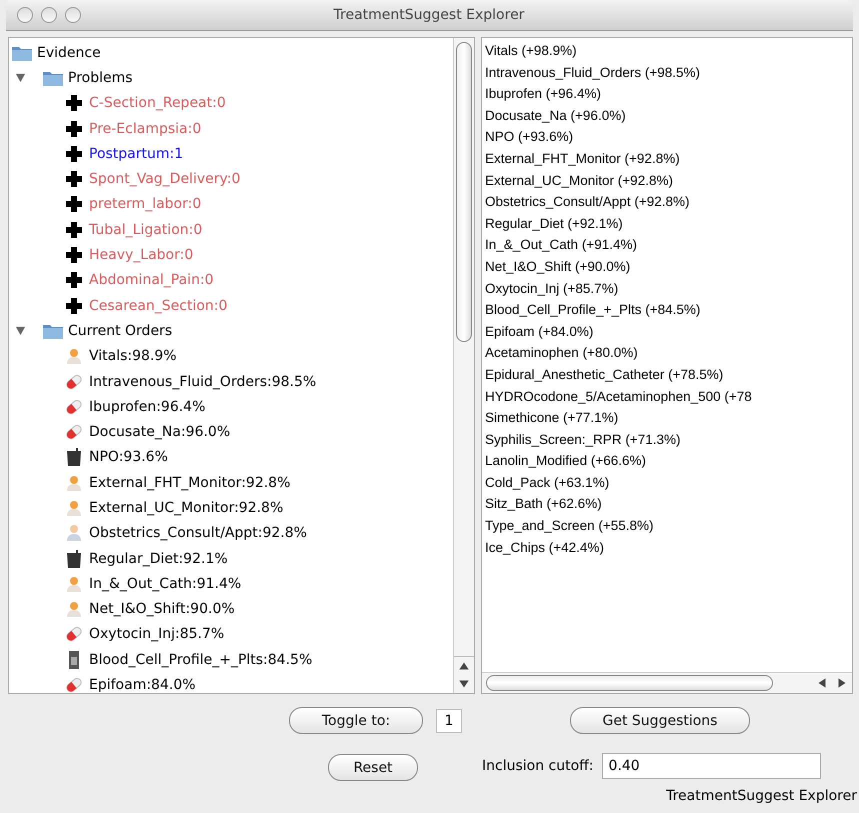 The height and width of the screenshot is (813, 859). I want to click on tree-node: External_FHT_Monitor:92.8%, so click(189, 482).